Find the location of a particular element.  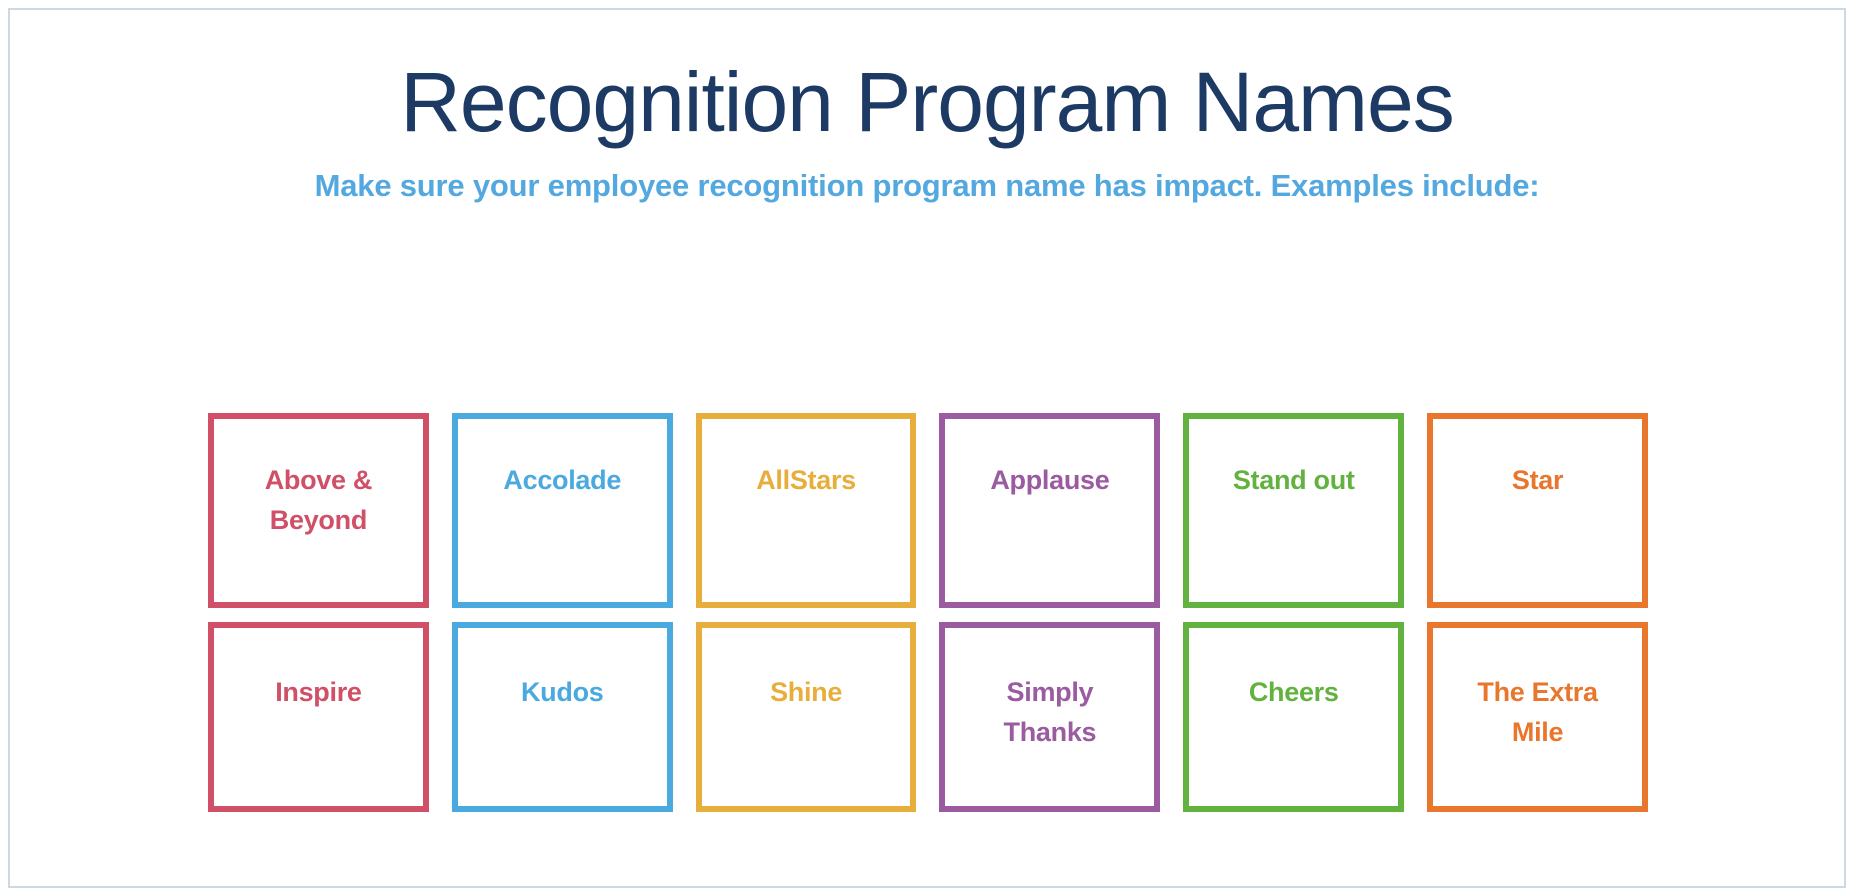

program-name-label: Simply Thanks is located at coordinates (1050, 712).